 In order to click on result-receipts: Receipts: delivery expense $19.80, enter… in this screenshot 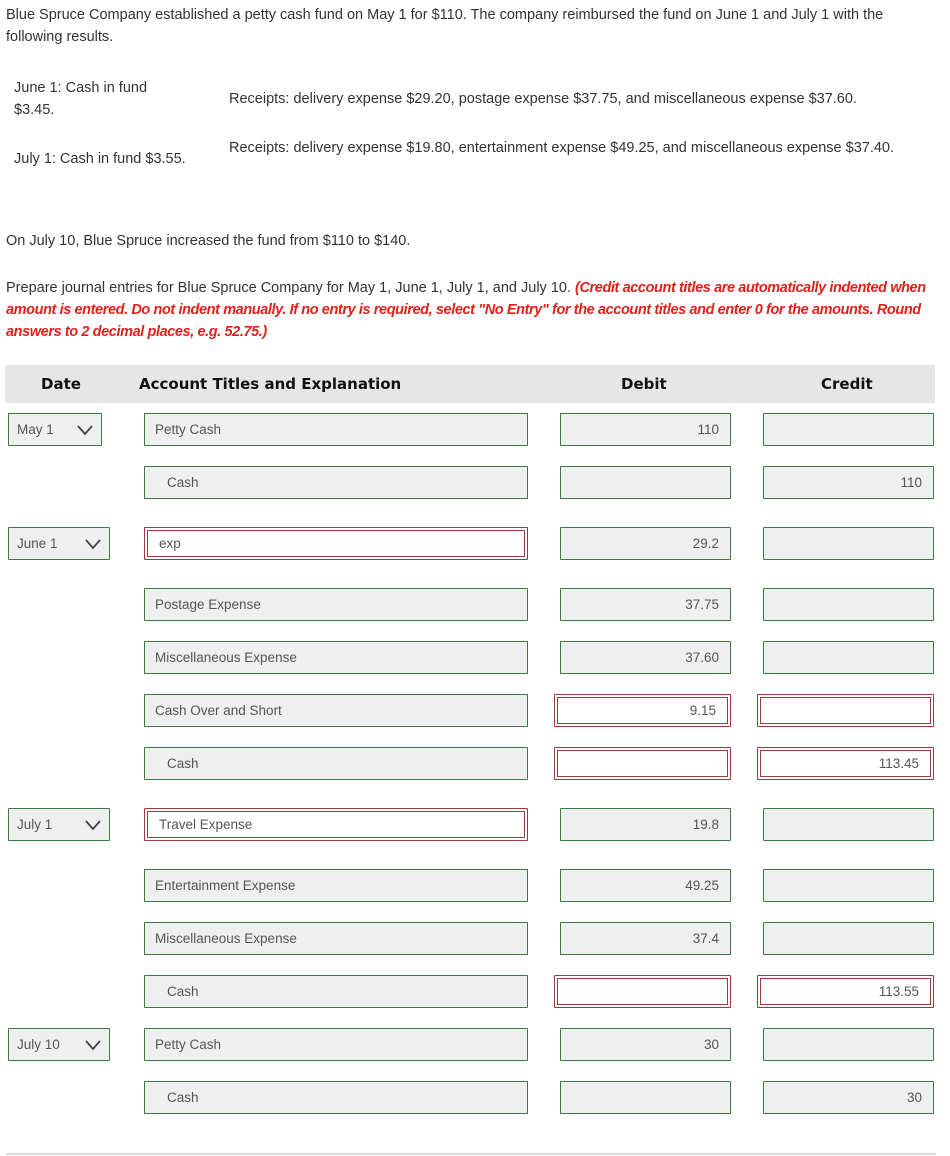, I will do `click(562, 148)`.